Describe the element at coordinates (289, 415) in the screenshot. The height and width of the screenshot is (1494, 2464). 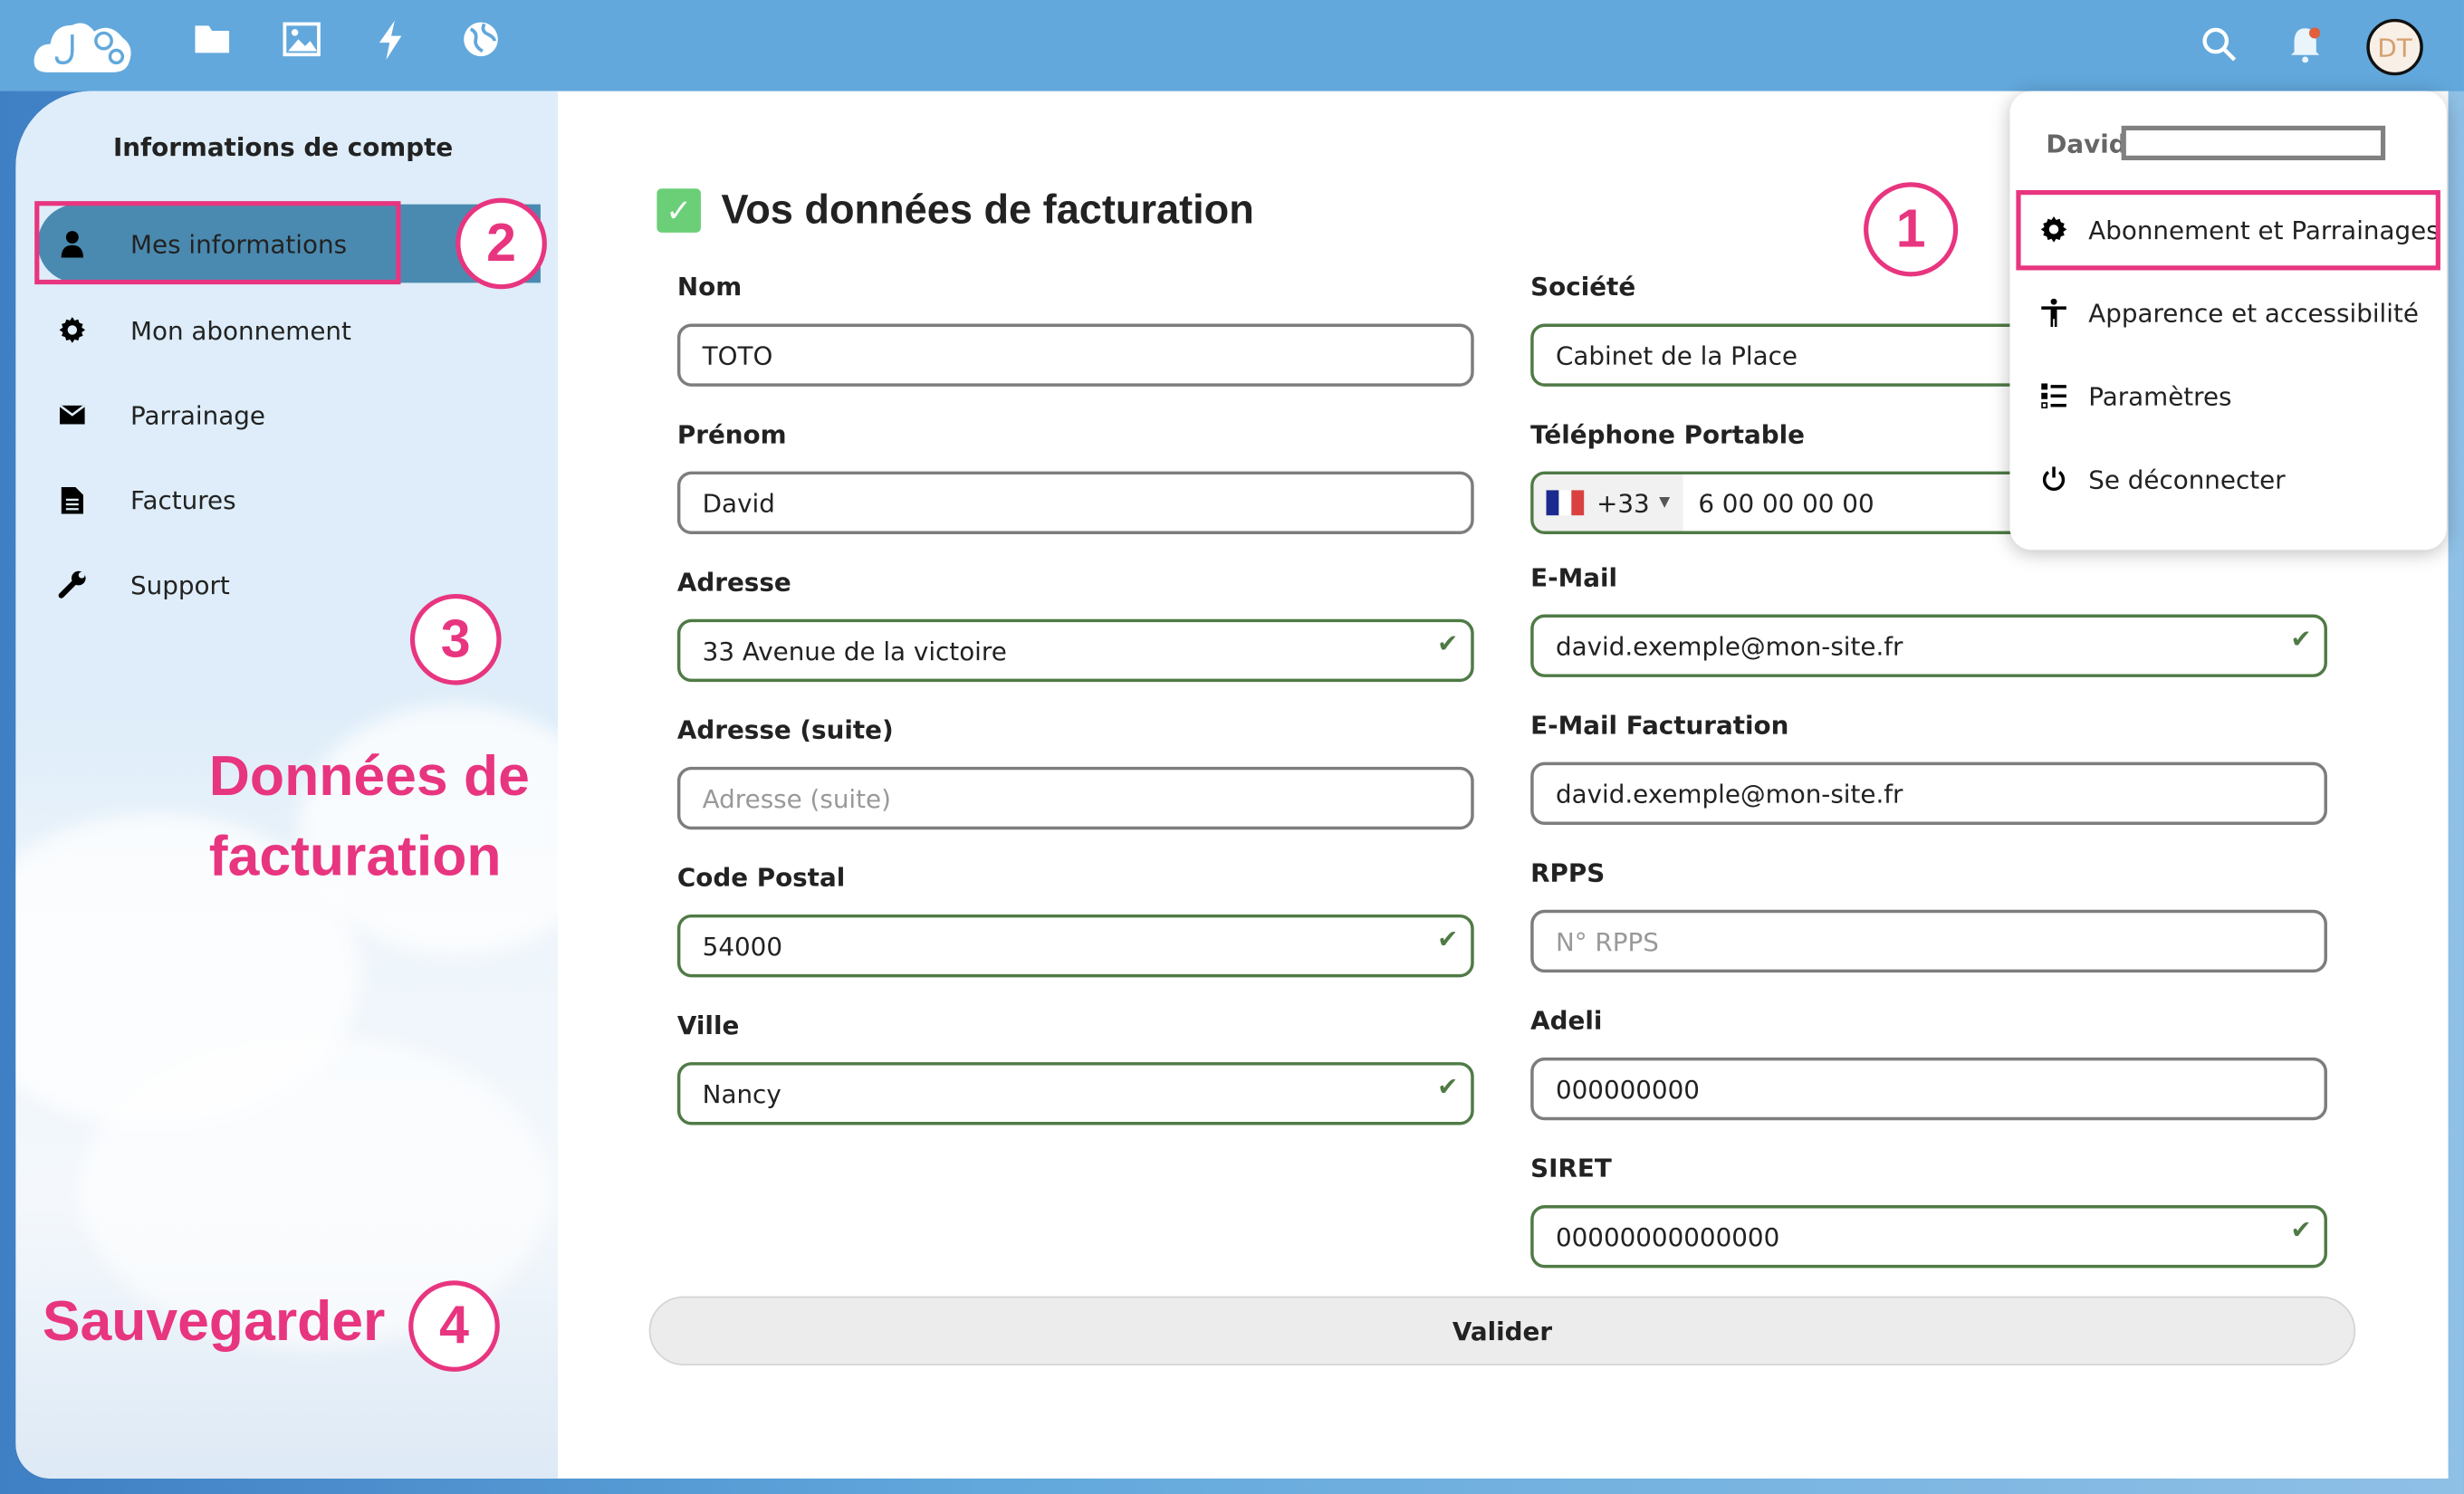
I see `sidebar-item-parrainage: Parrainage` at that location.